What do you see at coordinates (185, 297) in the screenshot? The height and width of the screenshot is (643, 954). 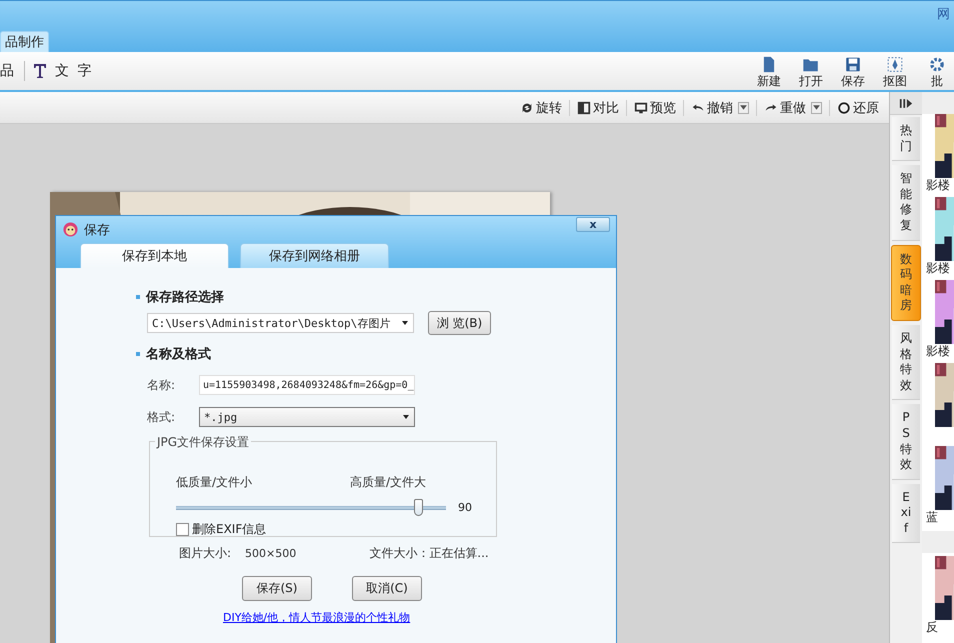 I see `section-heading: 保存路径选择` at bounding box center [185, 297].